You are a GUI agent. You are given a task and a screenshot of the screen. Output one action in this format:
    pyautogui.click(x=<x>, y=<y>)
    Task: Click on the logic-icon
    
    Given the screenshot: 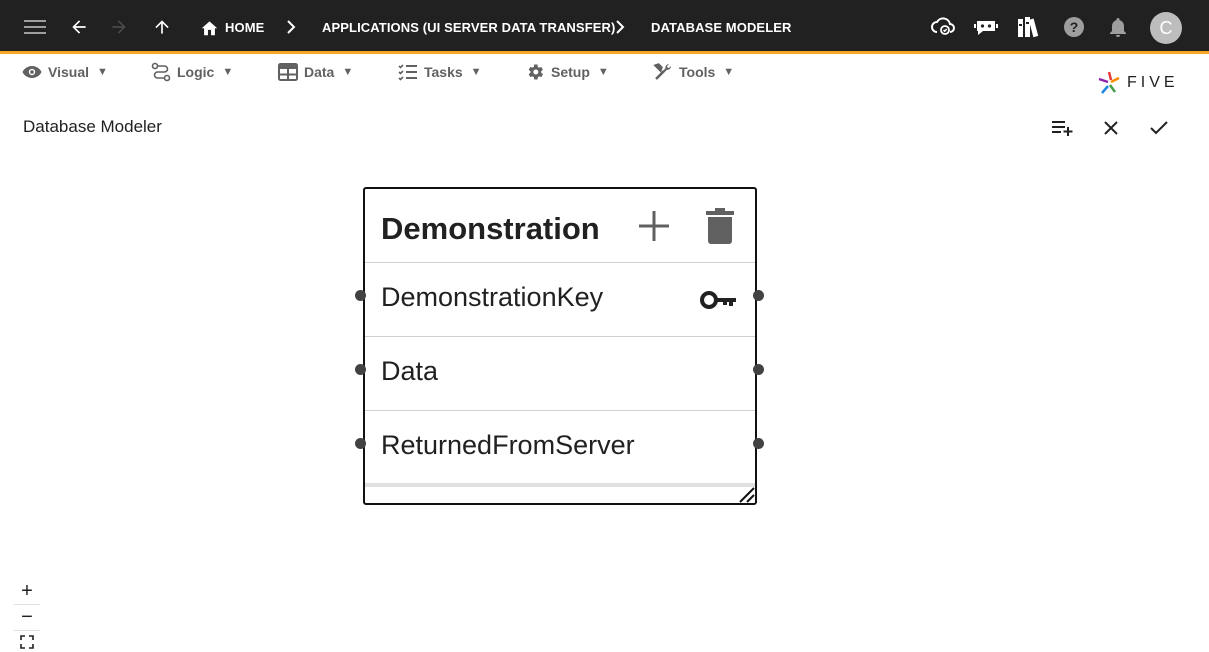 What is the action you would take?
    pyautogui.click(x=161, y=72)
    